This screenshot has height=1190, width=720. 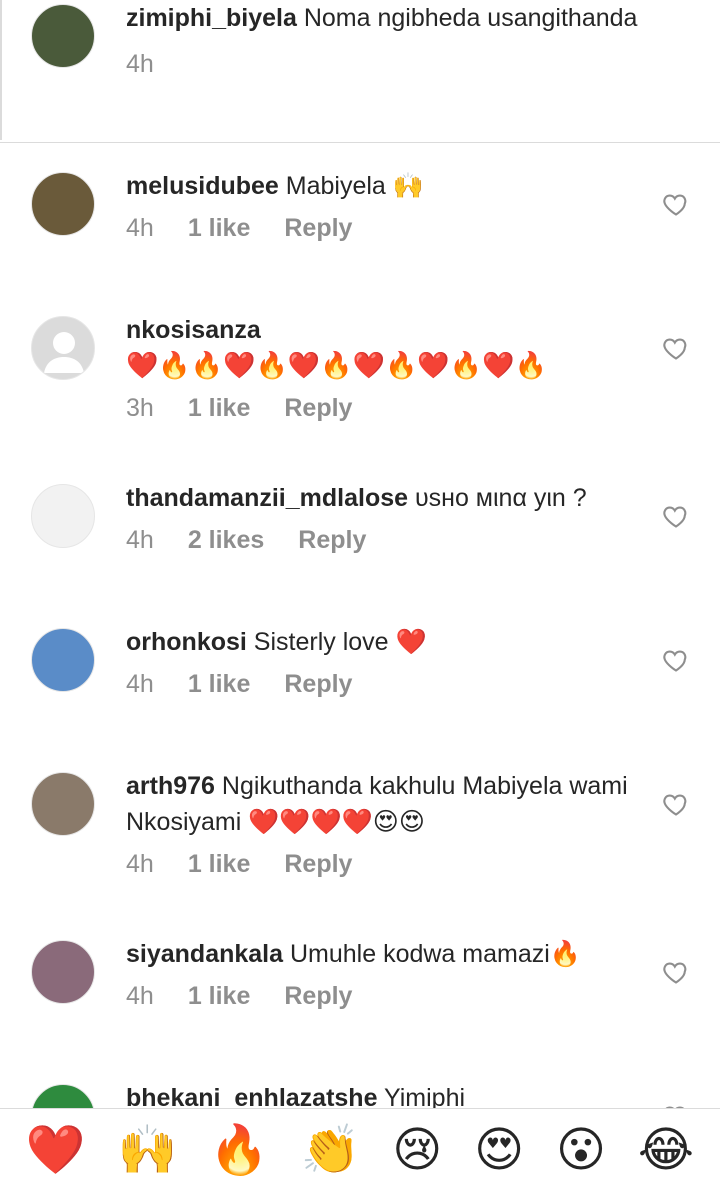 What do you see at coordinates (417, 1150) in the screenshot?
I see `reaction-crying-emoji: 😢` at bounding box center [417, 1150].